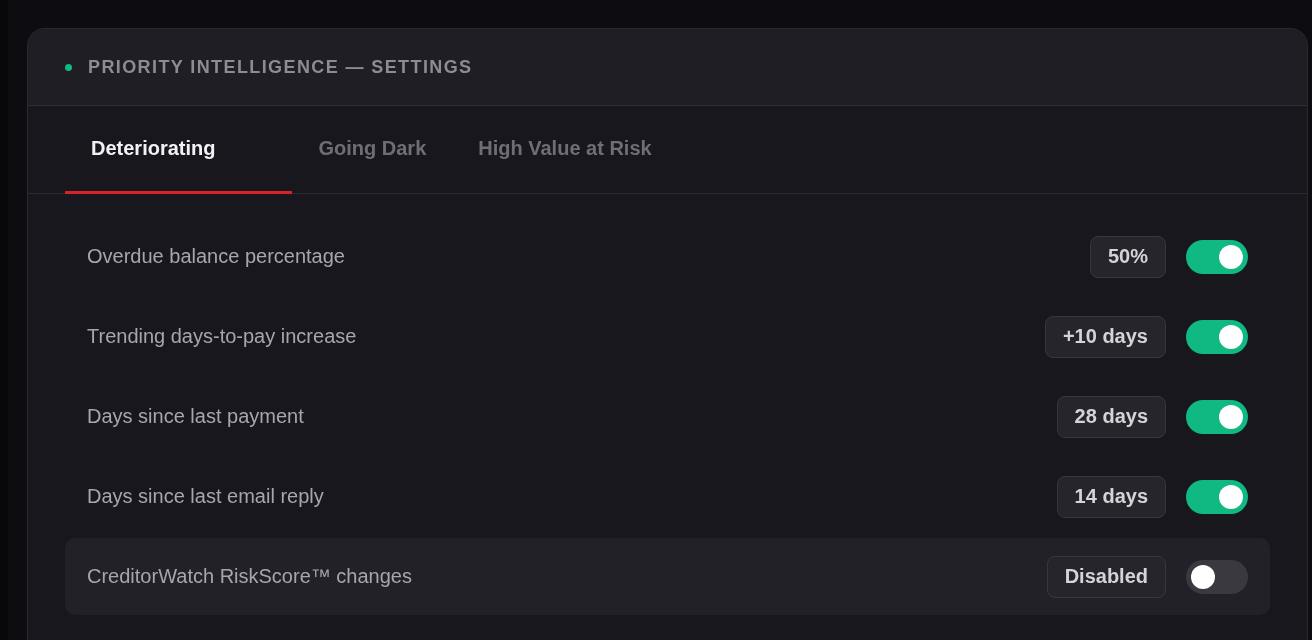  Describe the element at coordinates (372, 150) in the screenshot. I see `tab: Going Dark` at that location.